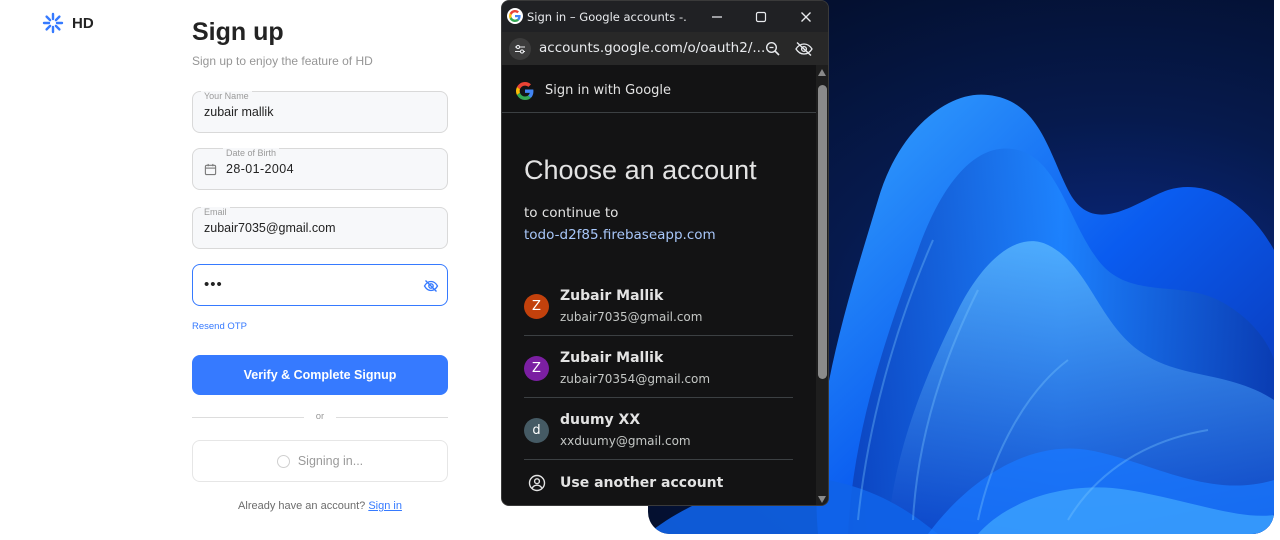 This screenshot has height=540, width=1280. What do you see at coordinates (822, 72) in the screenshot?
I see `scroll-up-arrow-icon` at bounding box center [822, 72].